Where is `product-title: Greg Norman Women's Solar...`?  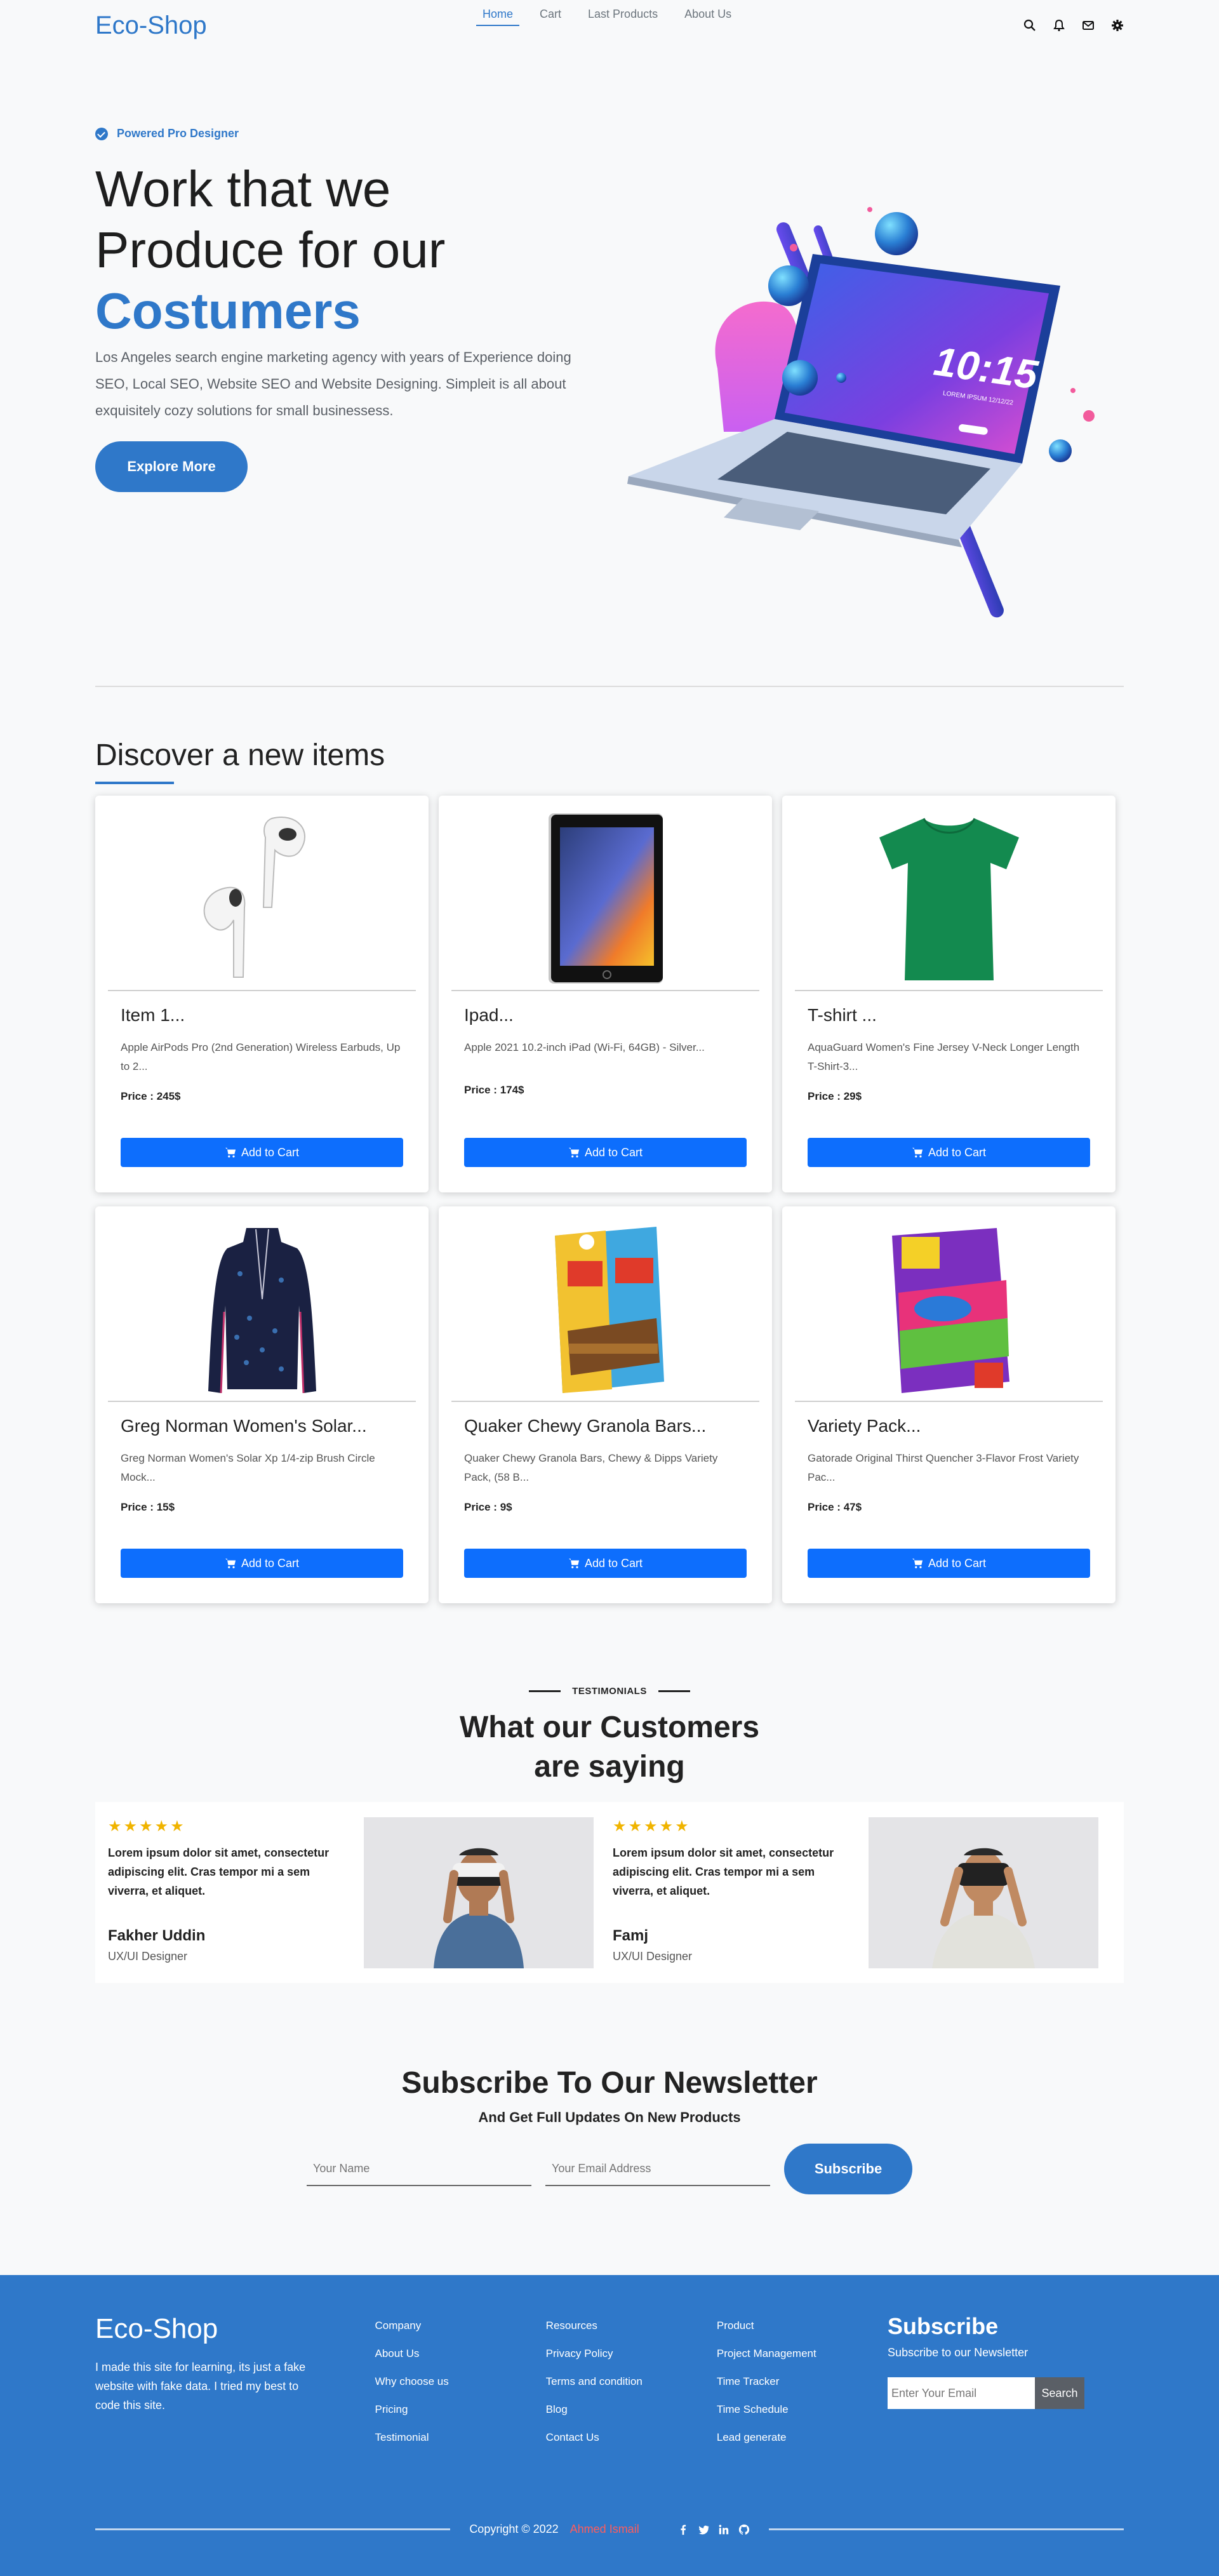 product-title: Greg Norman Women's Solar... is located at coordinates (262, 1426).